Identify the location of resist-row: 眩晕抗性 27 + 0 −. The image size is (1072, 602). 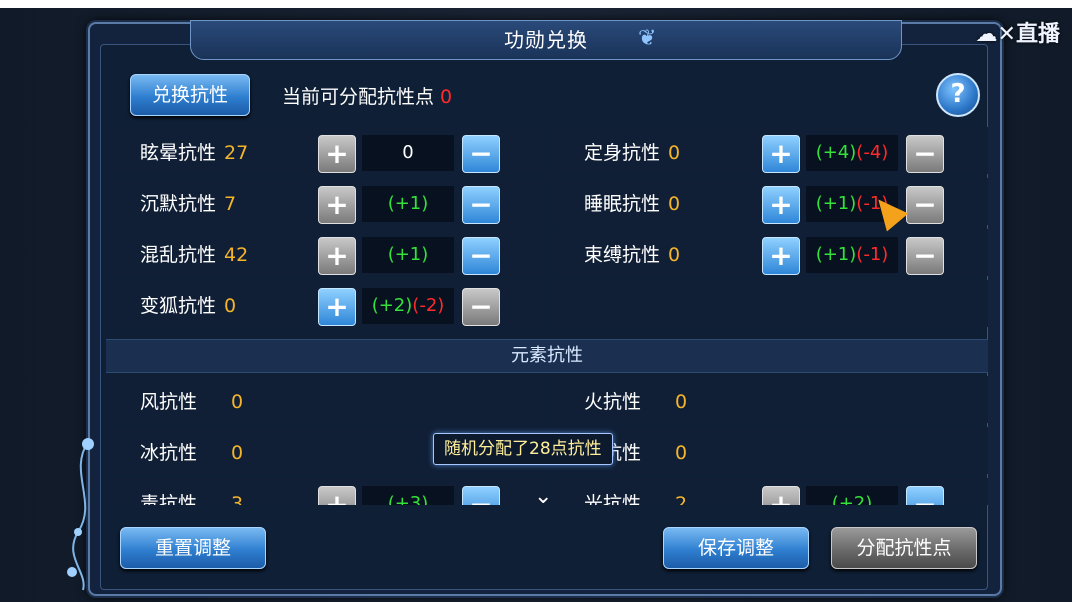
(325, 150).